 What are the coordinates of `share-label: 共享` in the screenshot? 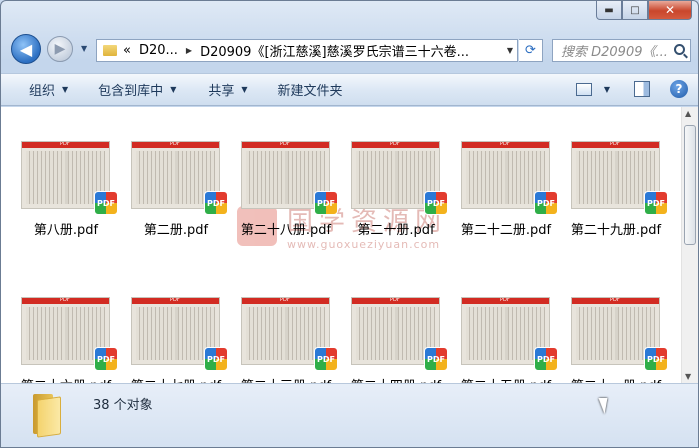 It's located at (221, 91).